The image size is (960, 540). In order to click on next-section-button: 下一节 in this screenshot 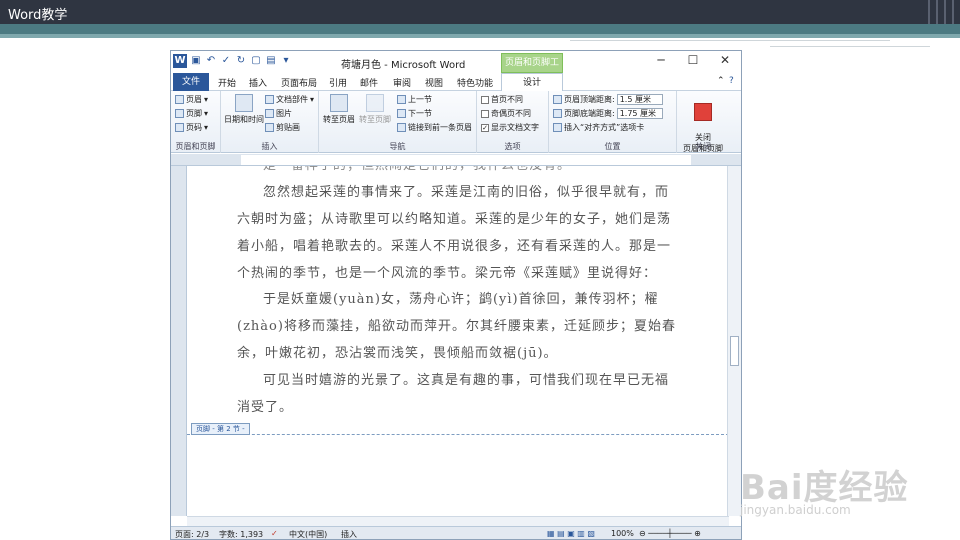, I will do `click(414, 113)`.